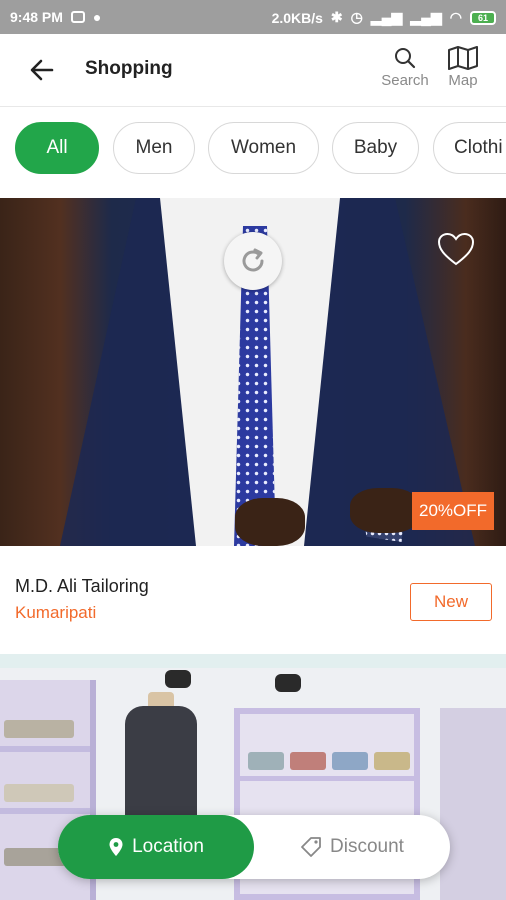  I want to click on shop-location: Kumaripati, so click(56, 612).